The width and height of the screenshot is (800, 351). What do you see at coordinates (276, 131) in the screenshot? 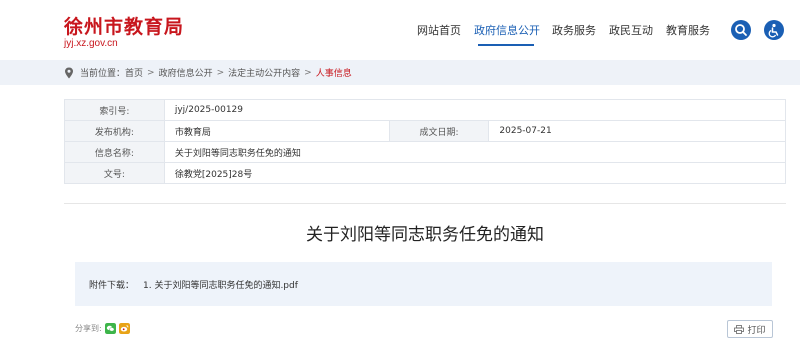
I see `publisher-value: 市教育局` at bounding box center [276, 131].